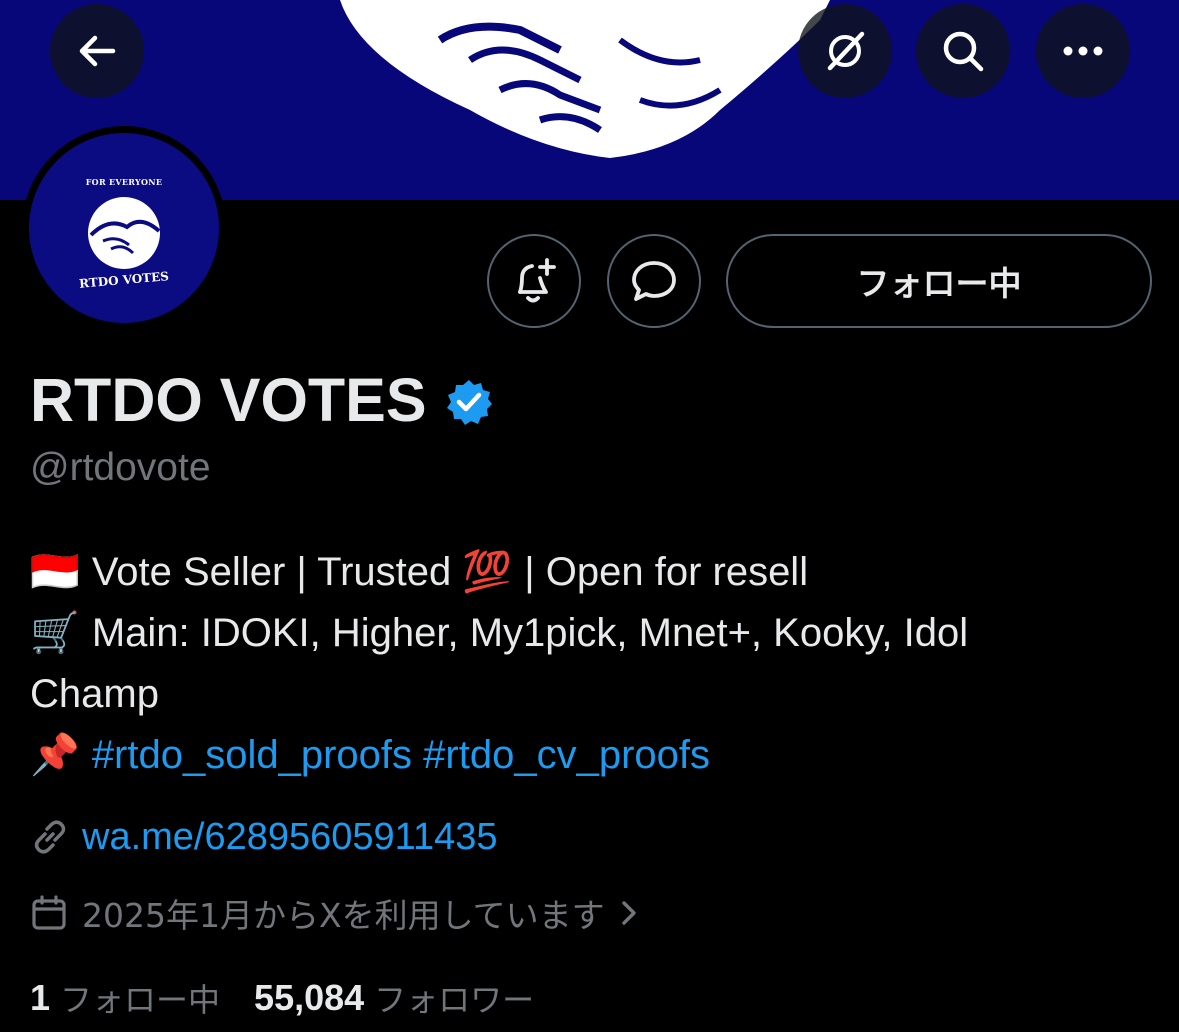 The width and height of the screenshot is (1179, 1032). I want to click on joined-date: 2025年1月からXを利用しています, so click(336, 913).